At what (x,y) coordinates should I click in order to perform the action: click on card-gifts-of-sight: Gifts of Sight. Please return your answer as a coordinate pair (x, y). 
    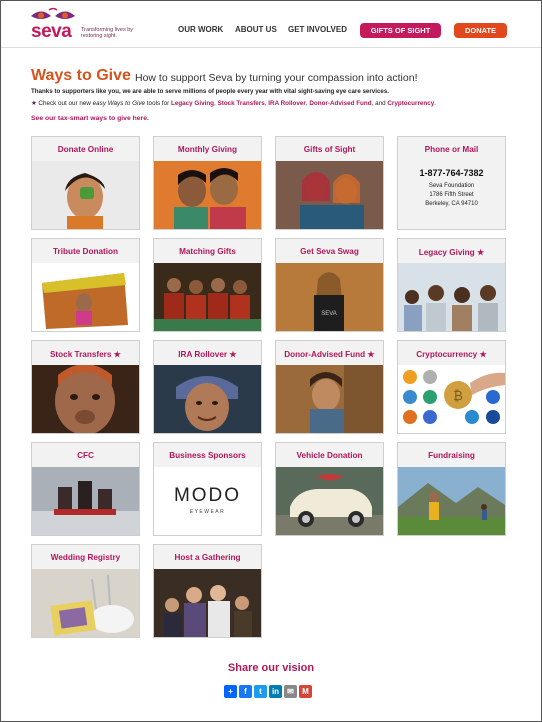
    Looking at the image, I should click on (329, 183).